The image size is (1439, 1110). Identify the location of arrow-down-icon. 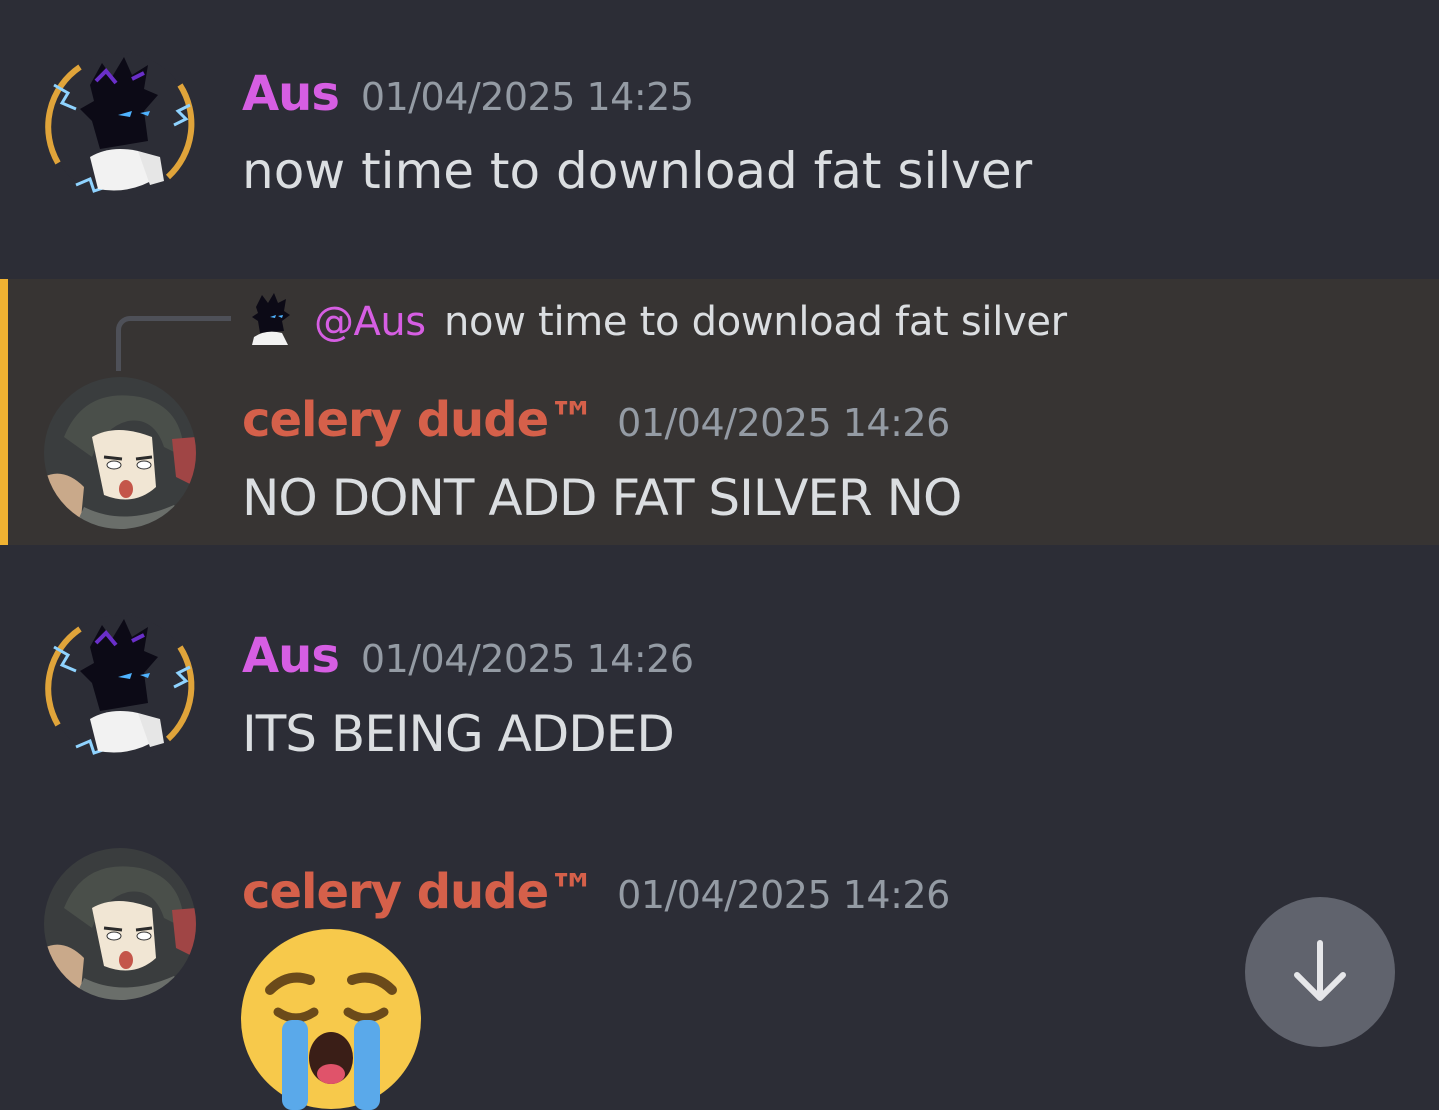
(1320, 970).